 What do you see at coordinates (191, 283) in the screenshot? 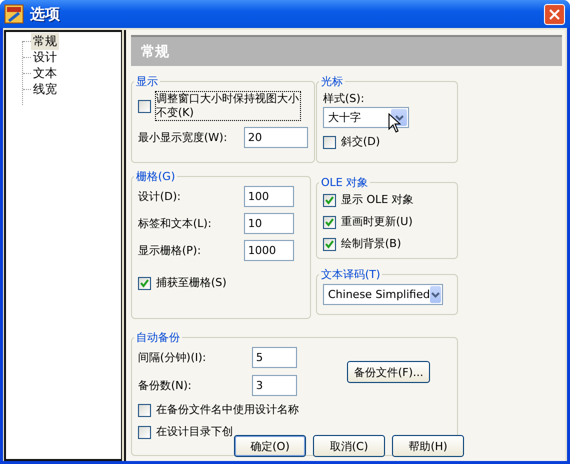
I see `checkbox-label: 捕获至栅格(S)` at bounding box center [191, 283].